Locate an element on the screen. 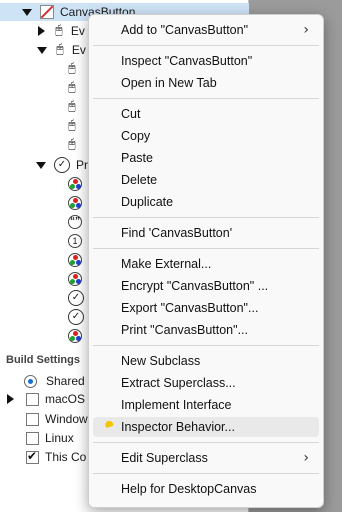 The width and height of the screenshot is (342, 512). checkbox-checked is located at coordinates (32, 456).